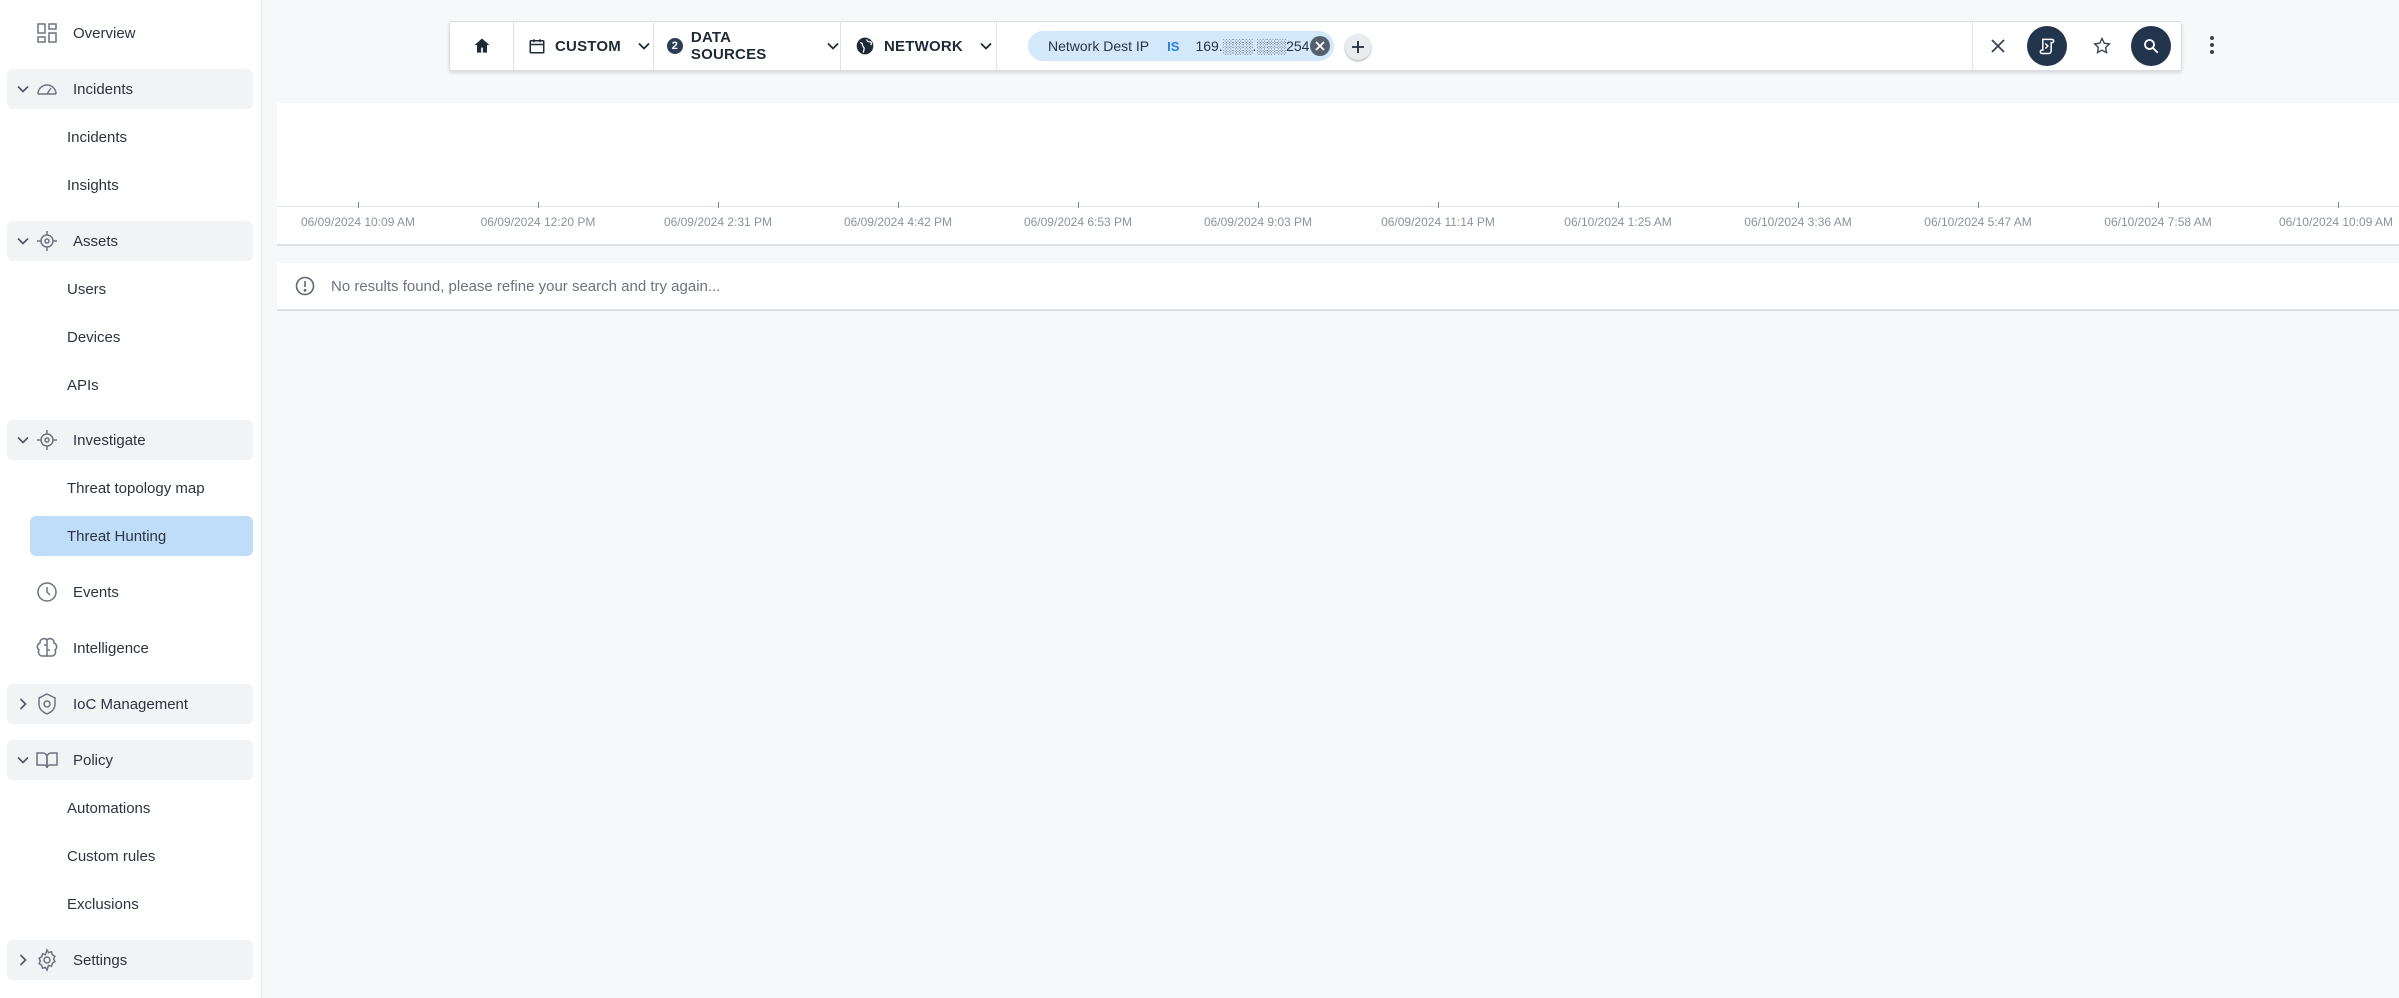 This screenshot has height=998, width=2399. What do you see at coordinates (47, 33) in the screenshot?
I see `dashboard-icon` at bounding box center [47, 33].